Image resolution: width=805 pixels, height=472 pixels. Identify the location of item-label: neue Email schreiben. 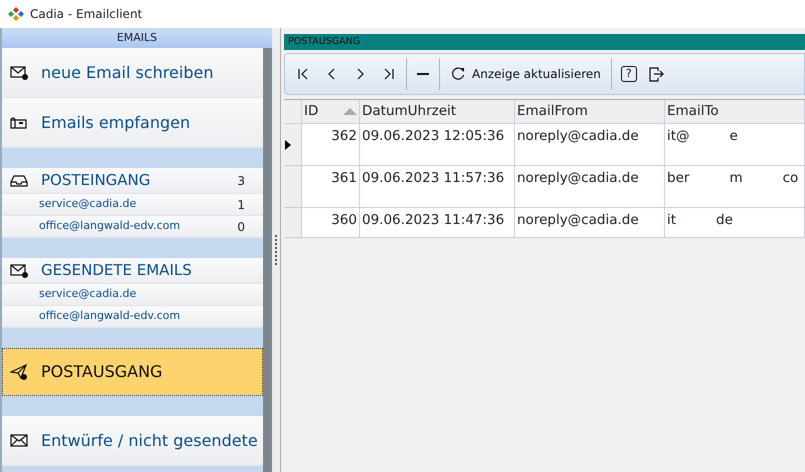
(127, 73).